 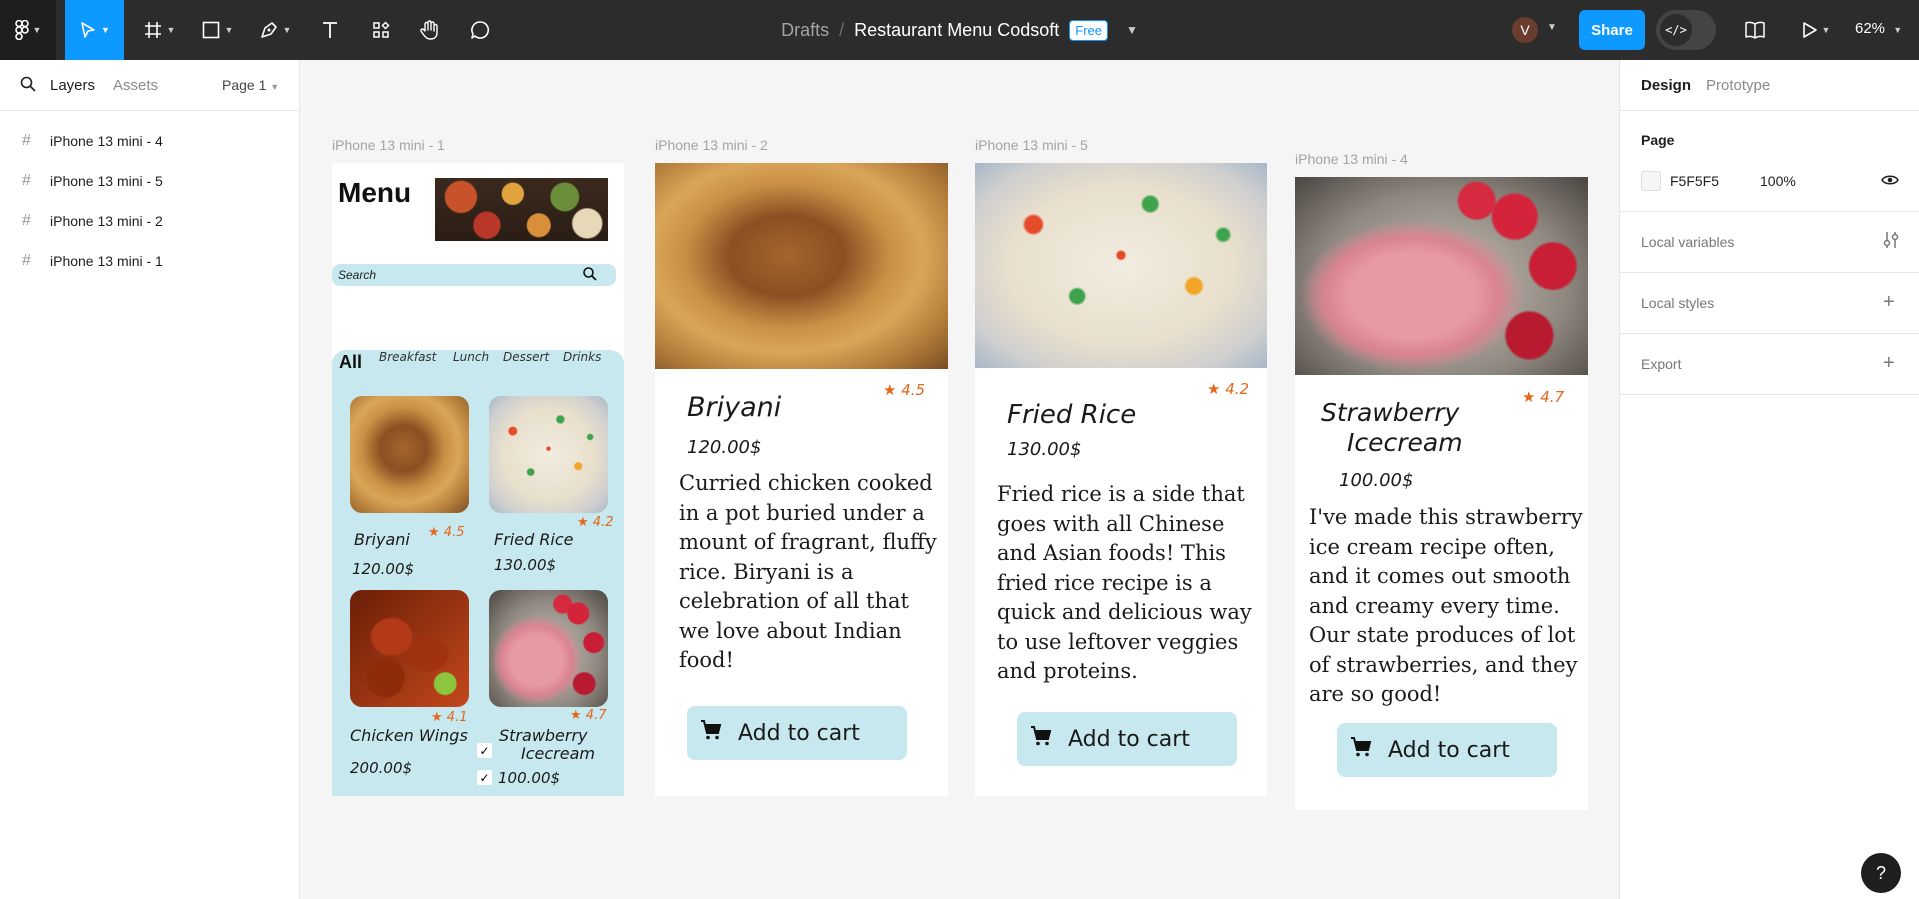 I want to click on frame-tool-icon: ▼, so click(x=159, y=30).